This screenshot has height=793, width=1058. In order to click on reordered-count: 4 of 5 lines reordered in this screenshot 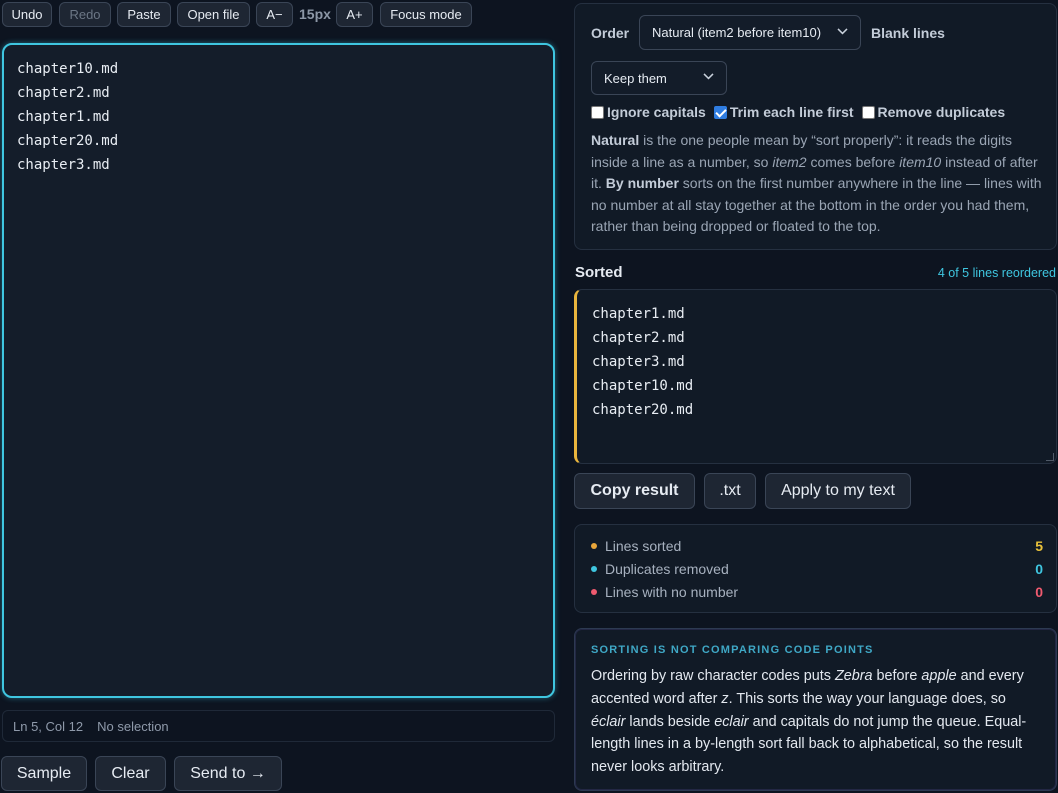, I will do `click(996, 273)`.